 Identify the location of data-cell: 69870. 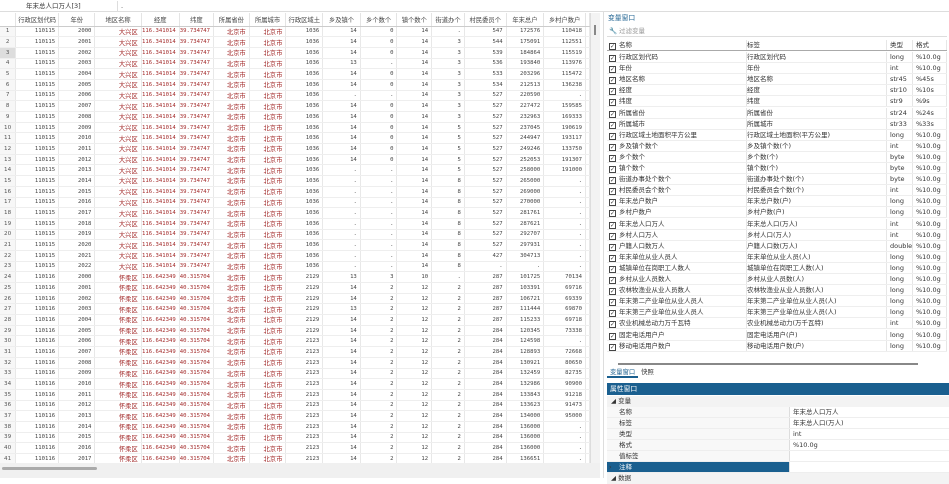
(564, 309).